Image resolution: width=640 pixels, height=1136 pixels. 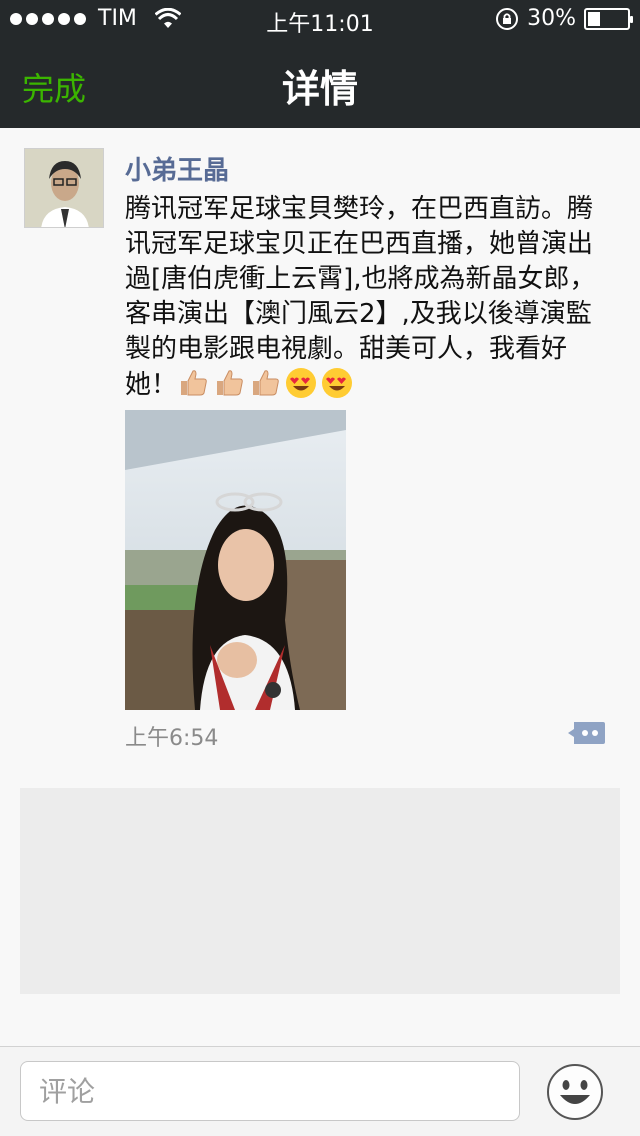 I want to click on rotation-lock-icon, so click(x=507, y=18).